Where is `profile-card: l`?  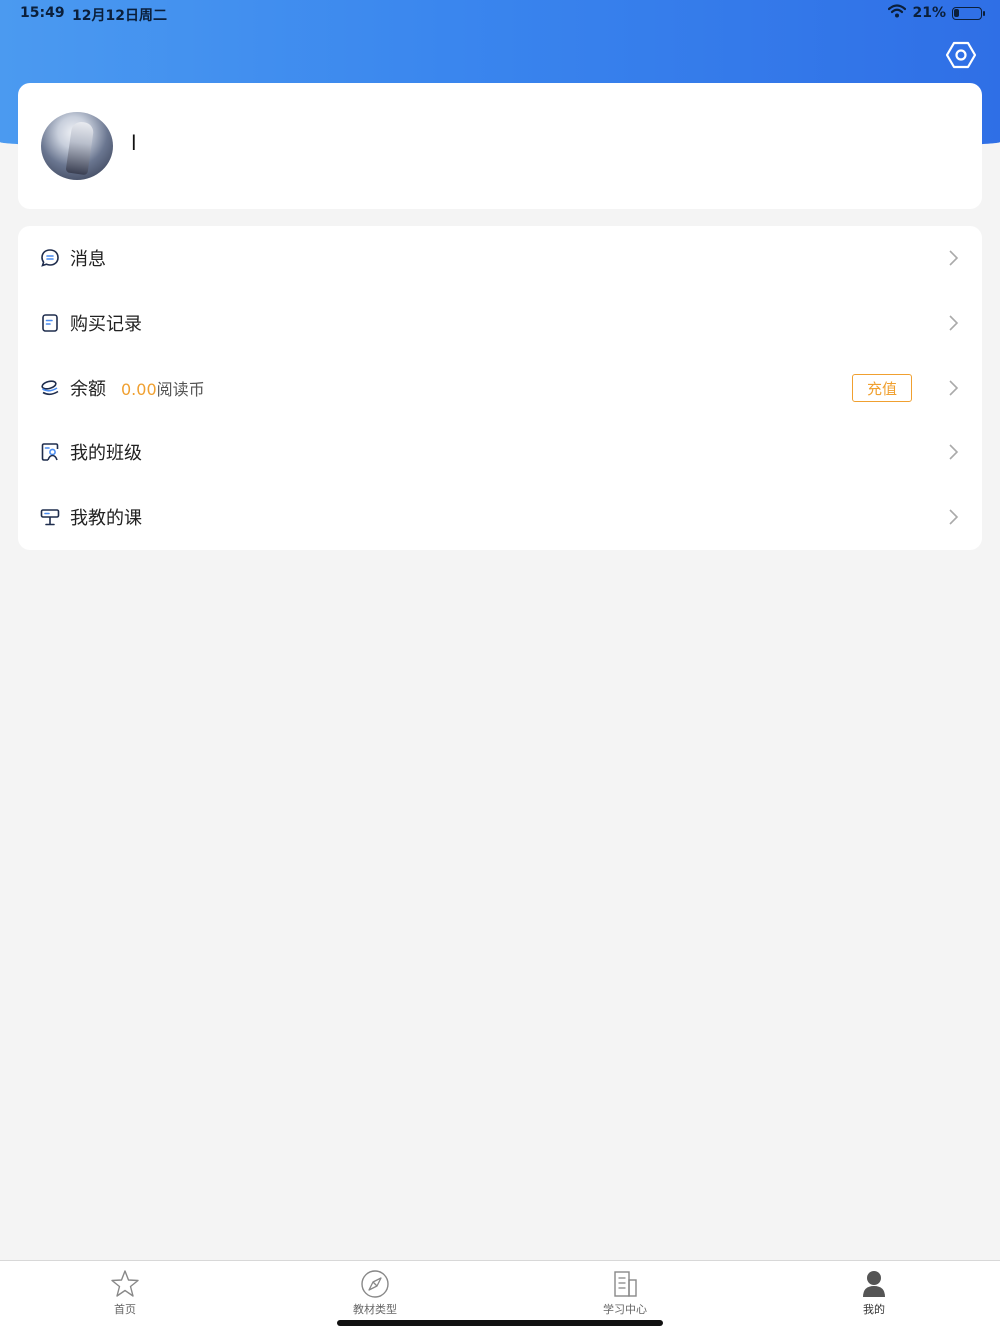 profile-card: l is located at coordinates (500, 146).